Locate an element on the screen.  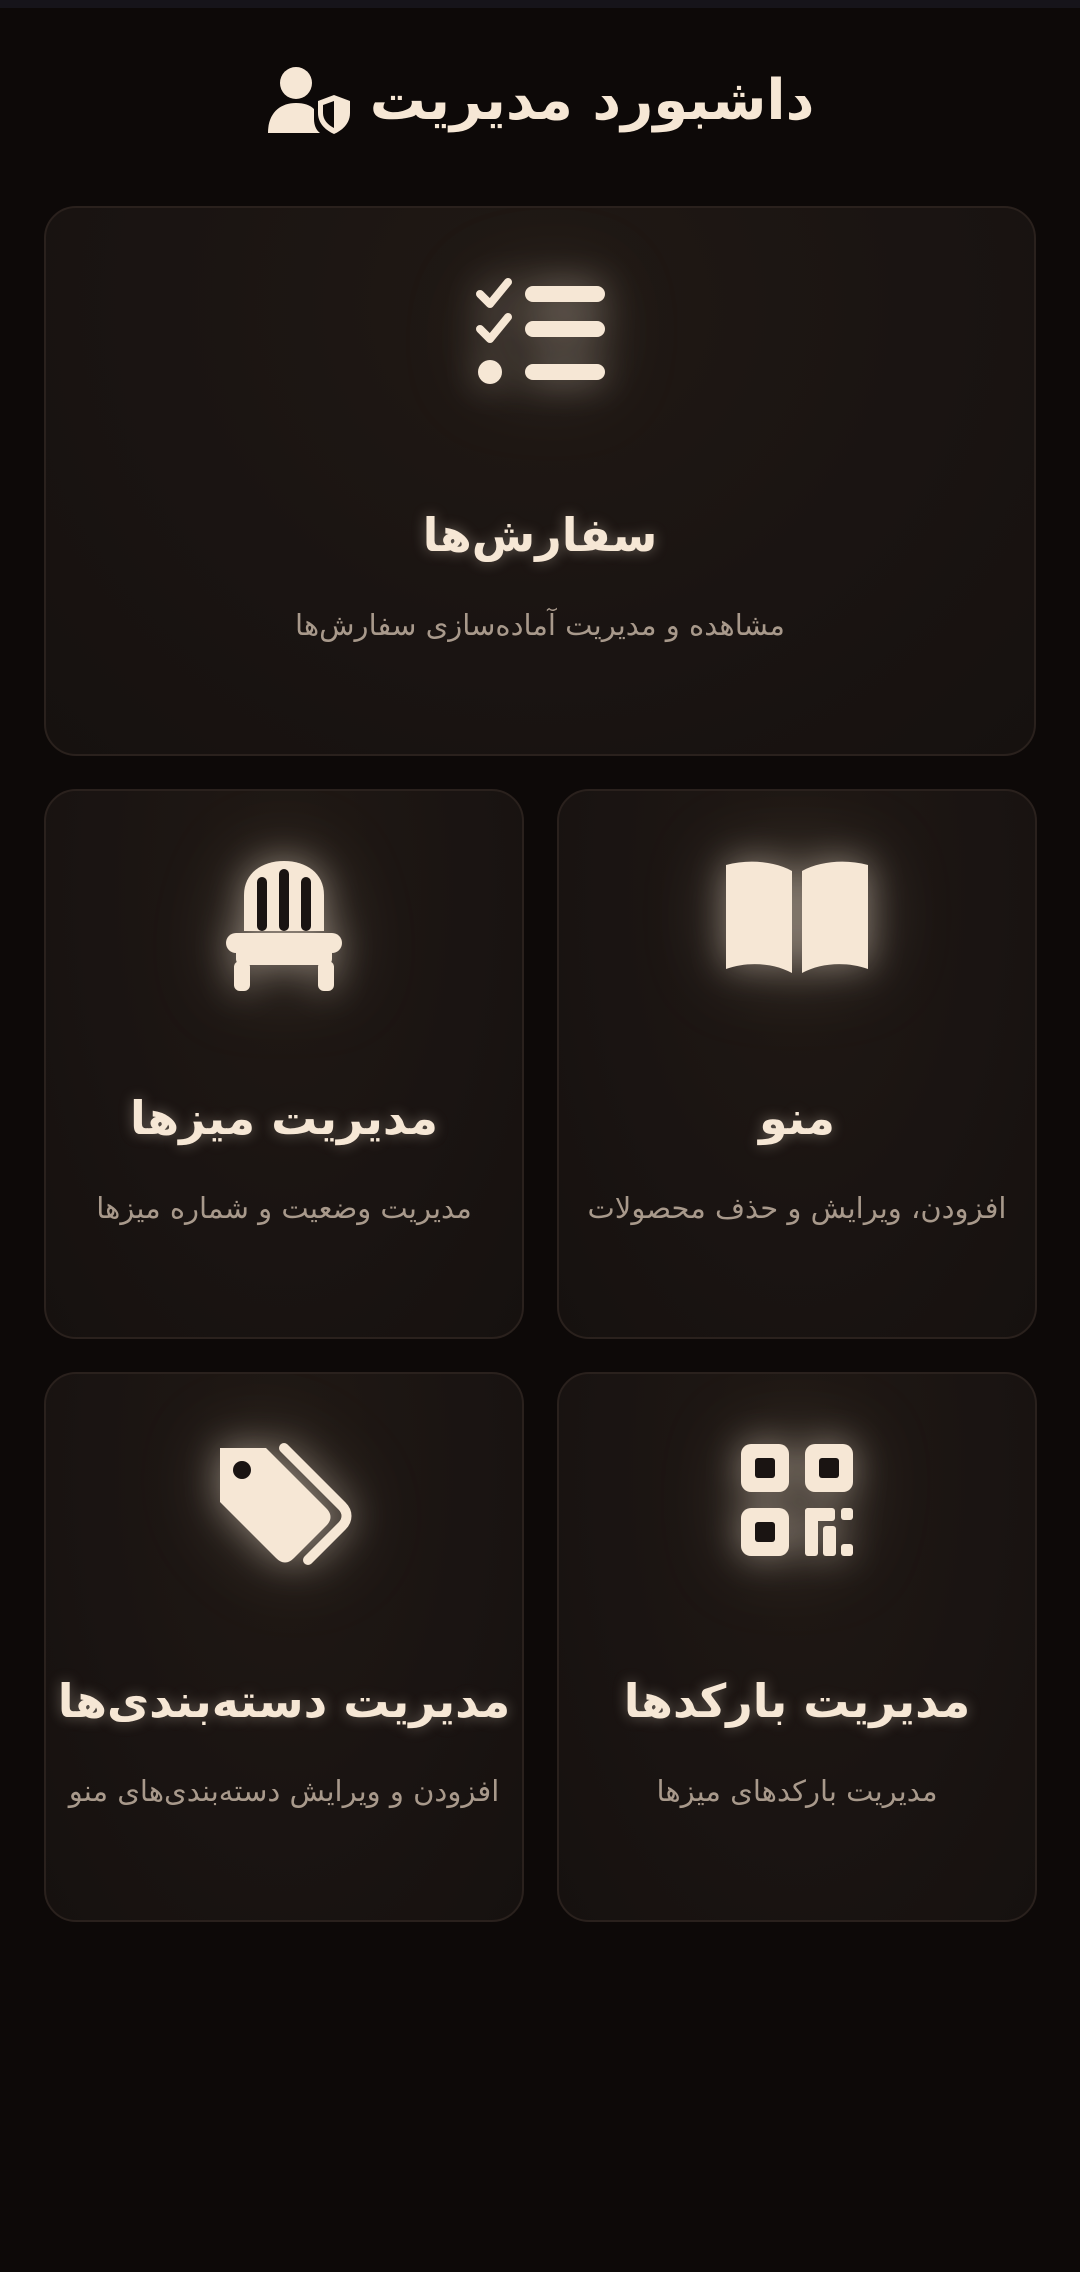
tables-card-title: مدیریت میزها is located at coordinates (284, 1118).